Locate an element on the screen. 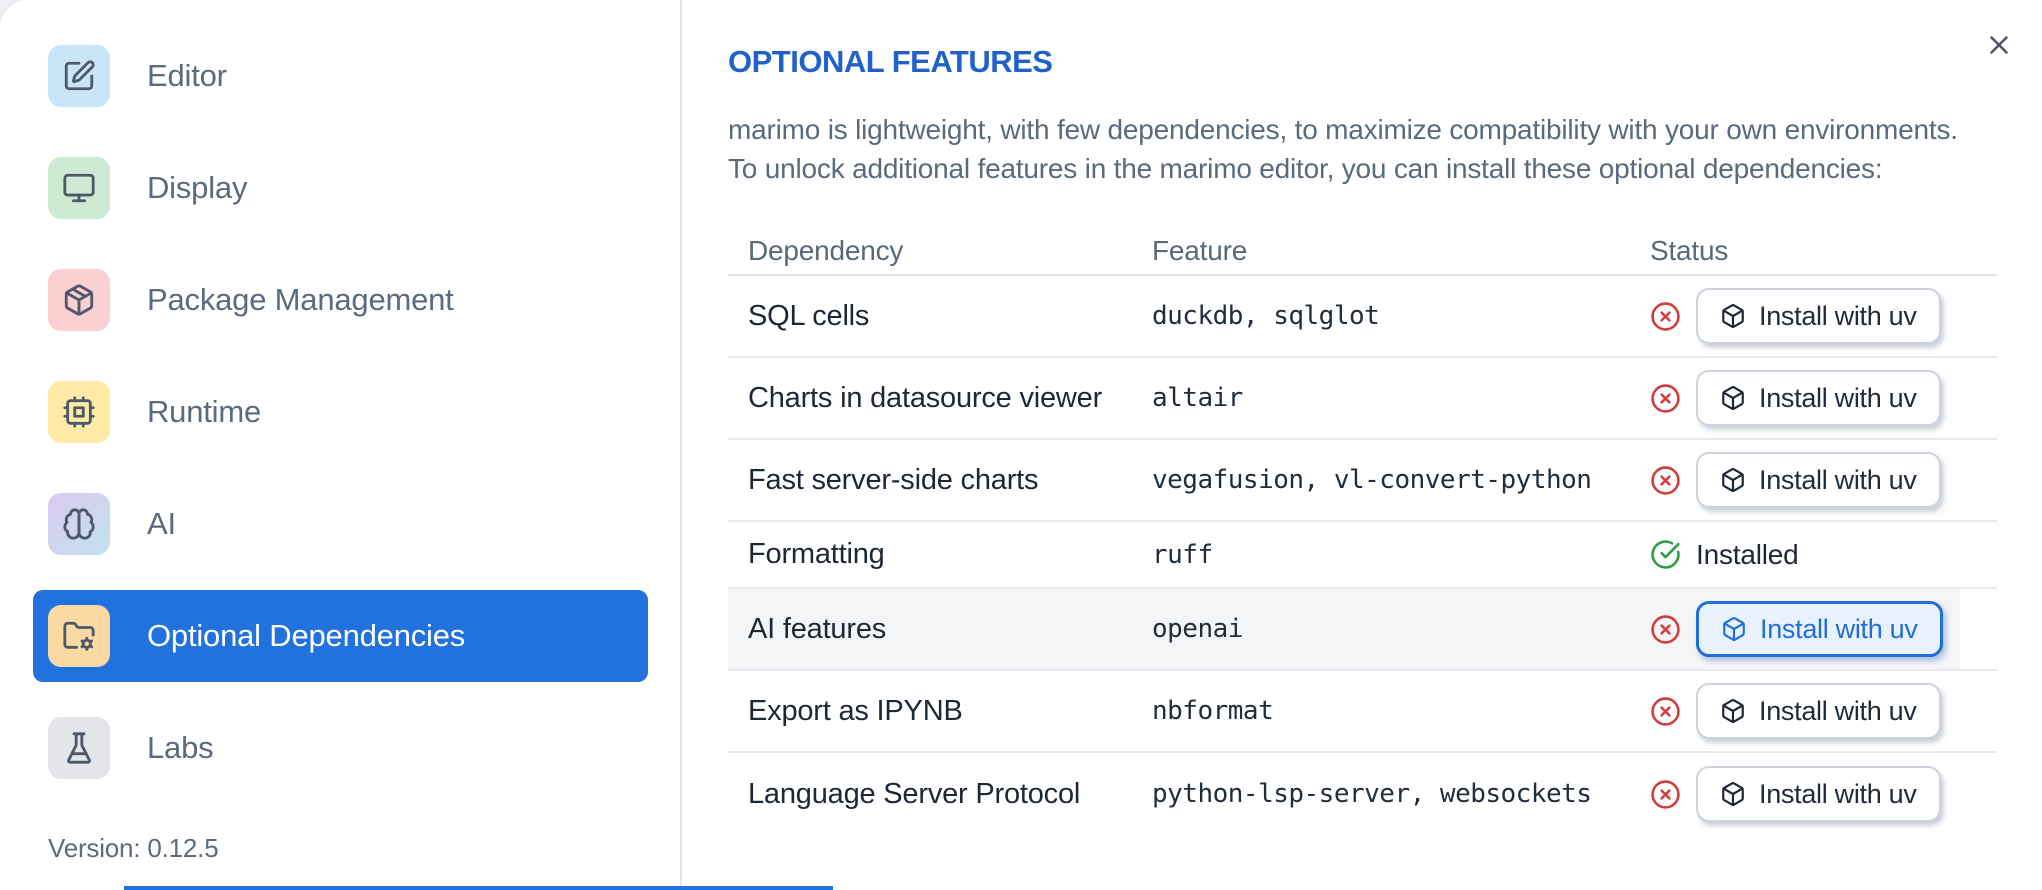  close-icon is located at coordinates (1999, 45).